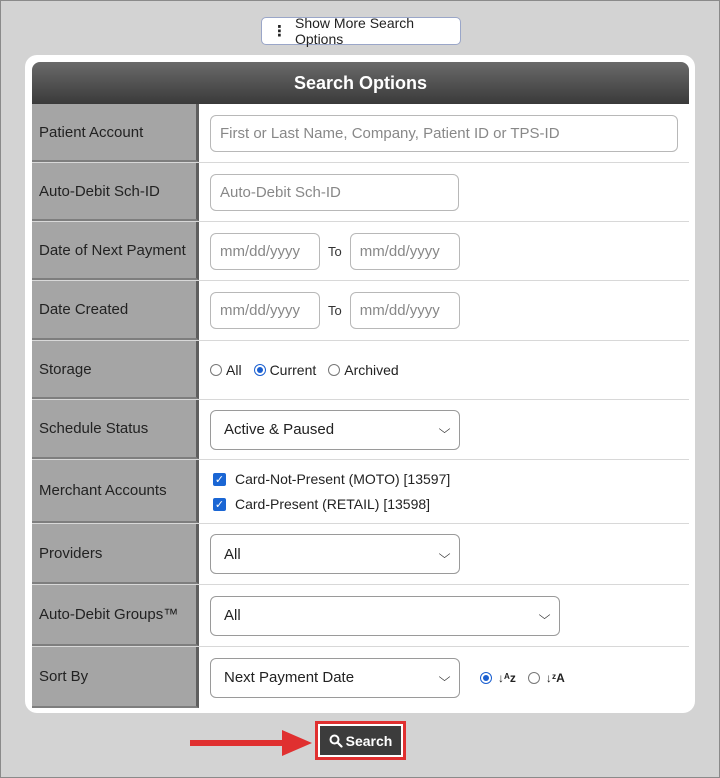 The image size is (720, 778). Describe the element at coordinates (115, 310) in the screenshot. I see `date-created-label: Date Created` at that location.